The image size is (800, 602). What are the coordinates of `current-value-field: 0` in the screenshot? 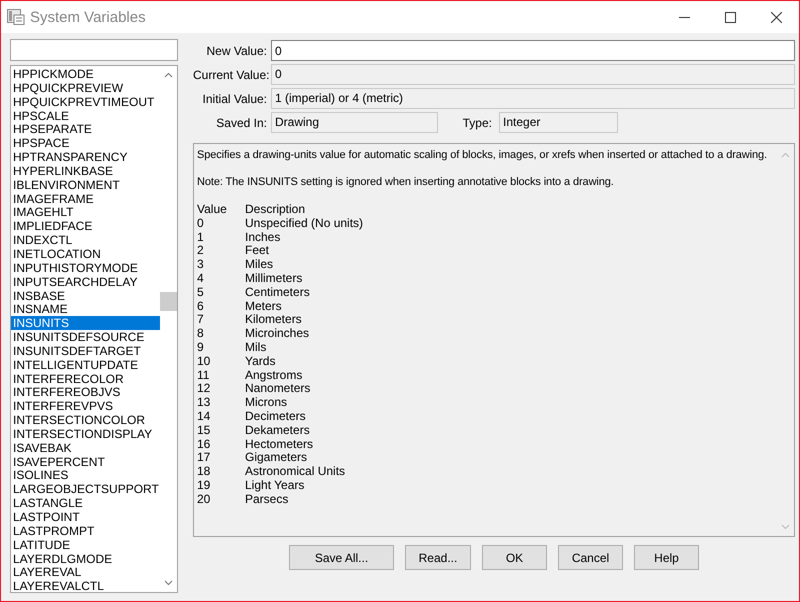 It's located at (533, 74).